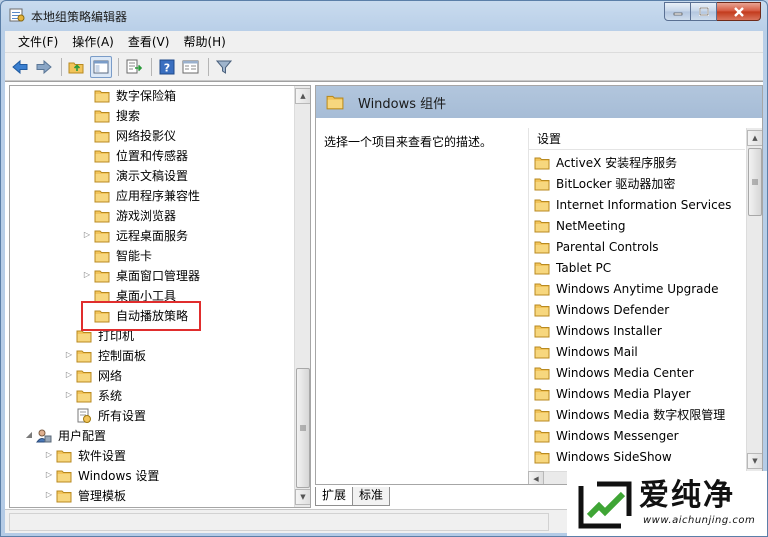 Image resolution: width=768 pixels, height=537 pixels. Describe the element at coordinates (152, 136) in the screenshot. I see `tree-item: 网络投影仪` at that location.